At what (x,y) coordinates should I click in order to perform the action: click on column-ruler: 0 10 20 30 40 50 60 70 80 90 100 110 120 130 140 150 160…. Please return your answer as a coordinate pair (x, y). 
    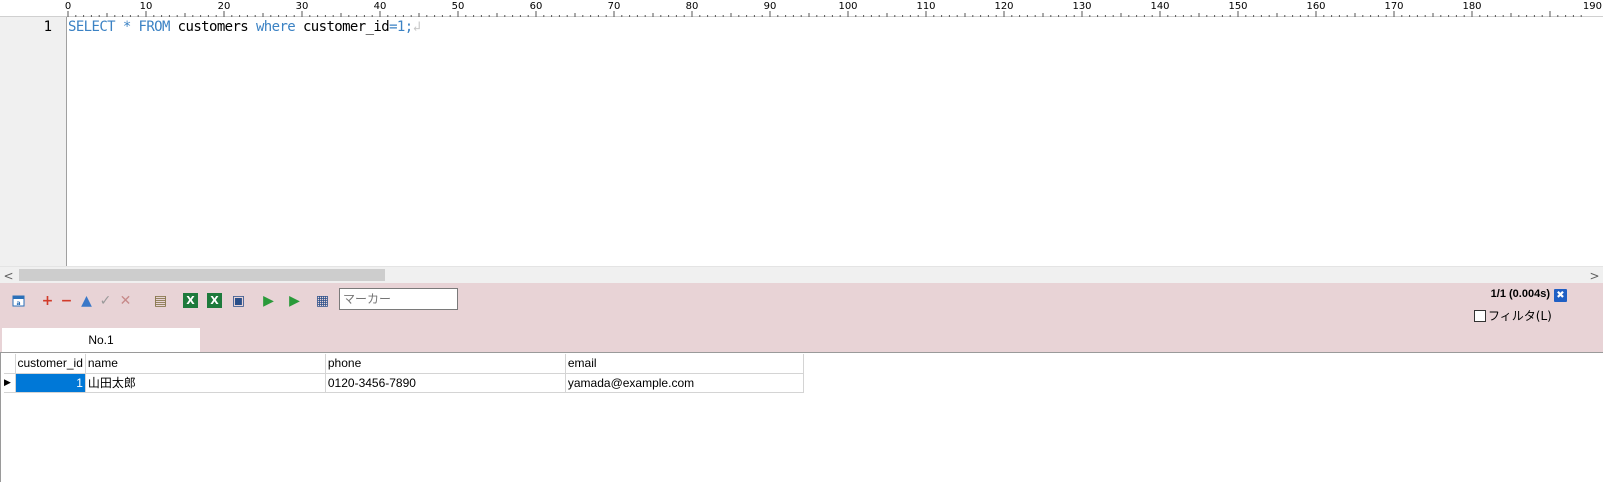
    Looking at the image, I should click on (801, 8).